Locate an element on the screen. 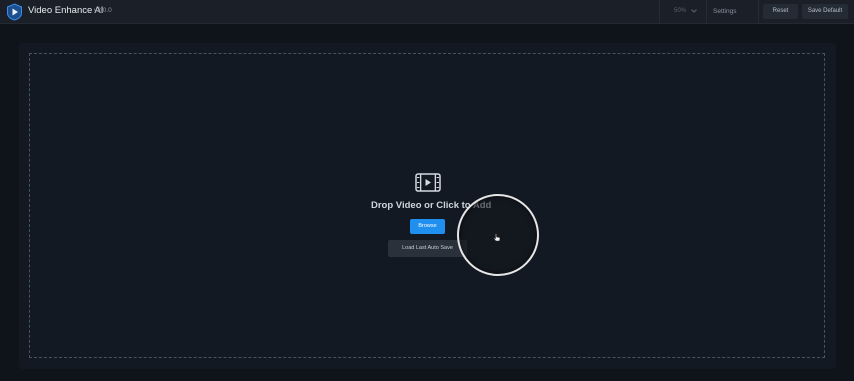 The height and width of the screenshot is (381, 854). browse-button: Browse is located at coordinates (427, 226).